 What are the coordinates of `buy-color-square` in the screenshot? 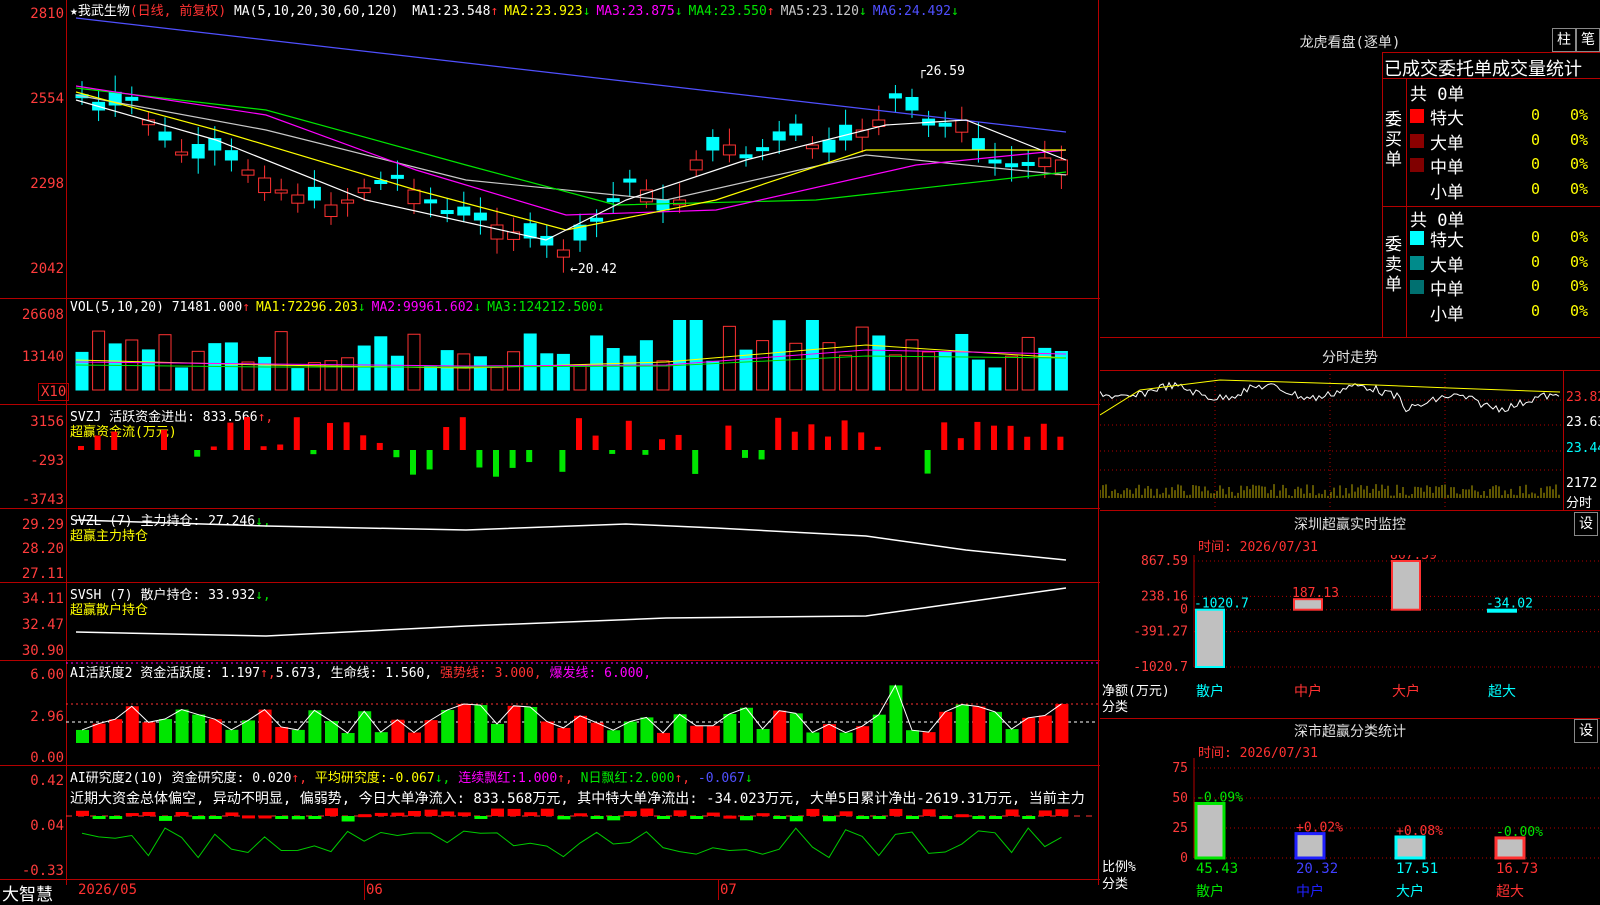 It's located at (1417, 116).